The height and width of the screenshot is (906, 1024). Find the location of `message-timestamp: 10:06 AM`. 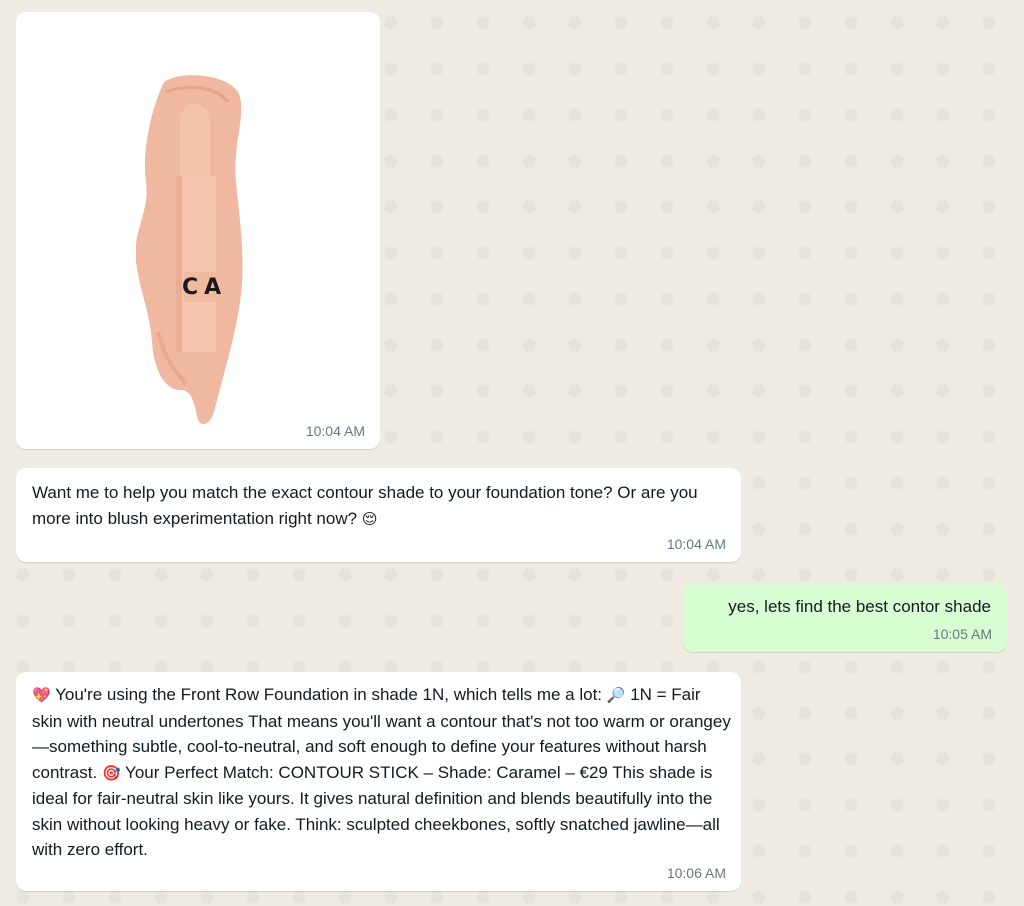

message-timestamp: 10:06 AM is located at coordinates (696, 873).